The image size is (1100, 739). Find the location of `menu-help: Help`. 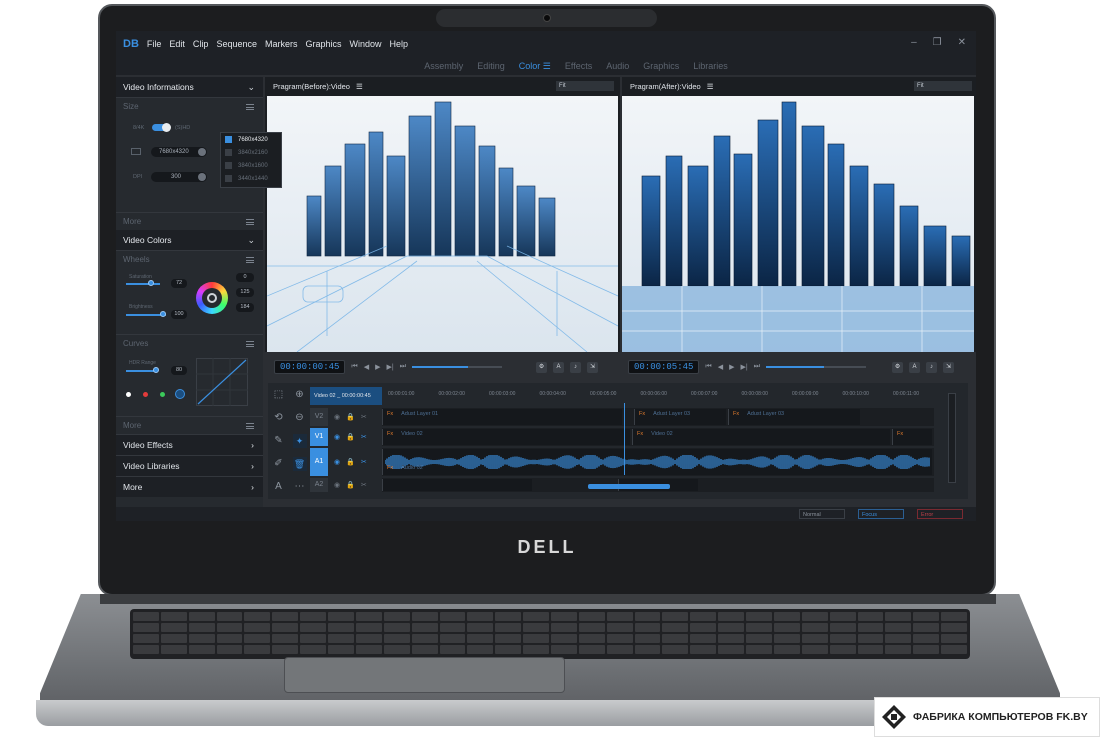

menu-help: Help is located at coordinates (399, 44).